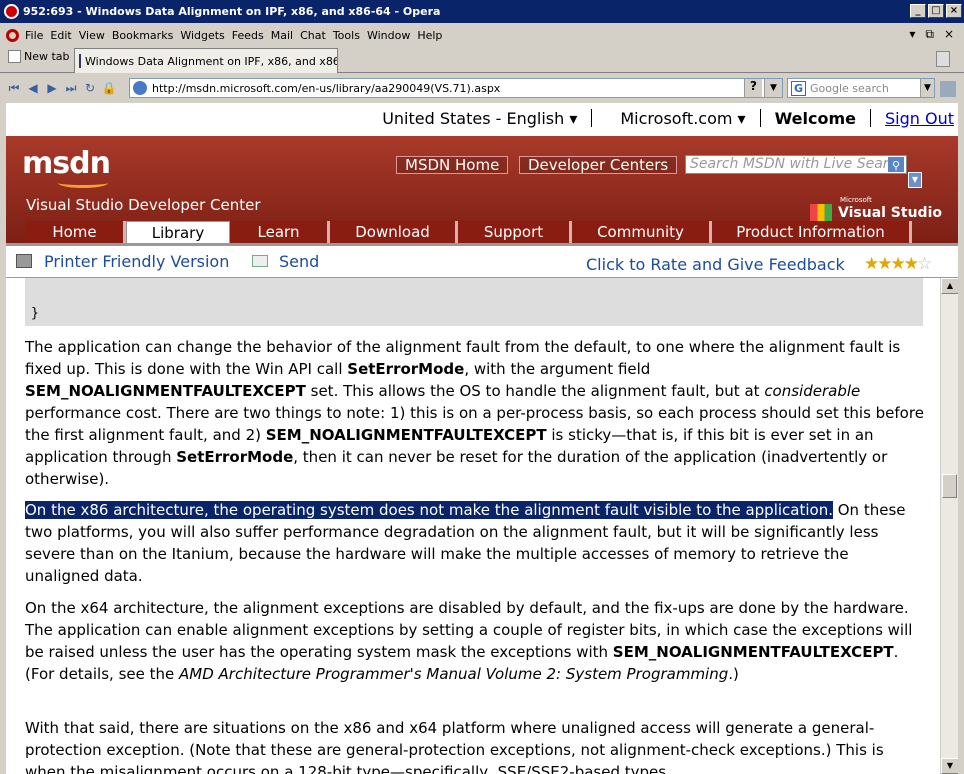 This screenshot has height=774, width=964. I want to click on send-link: Send, so click(299, 261).